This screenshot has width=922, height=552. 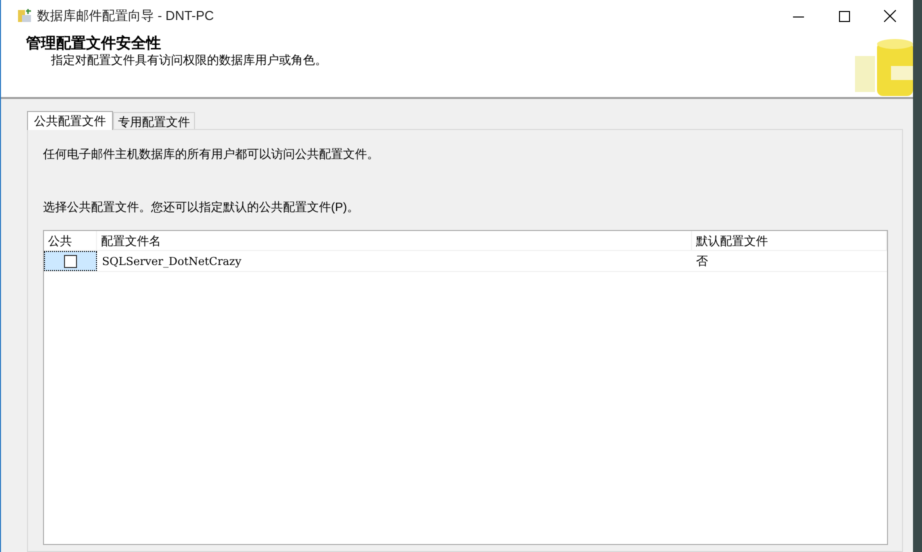 I want to click on tab: 专用配置文件, so click(x=154, y=120).